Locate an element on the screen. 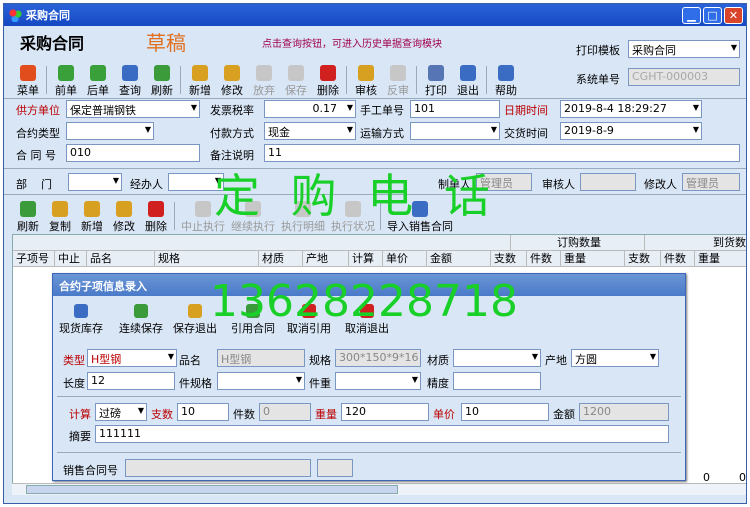  save-exit-icon is located at coordinates (195, 311).